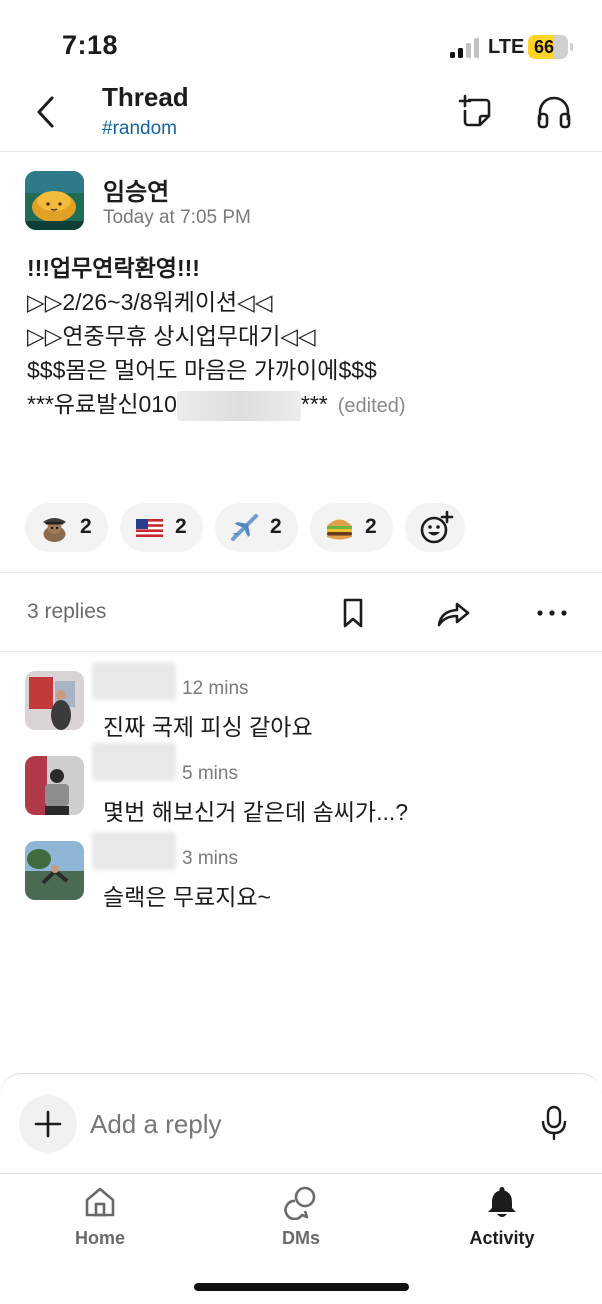 The width and height of the screenshot is (602, 1304). I want to click on bell-icon, so click(502, 1202).